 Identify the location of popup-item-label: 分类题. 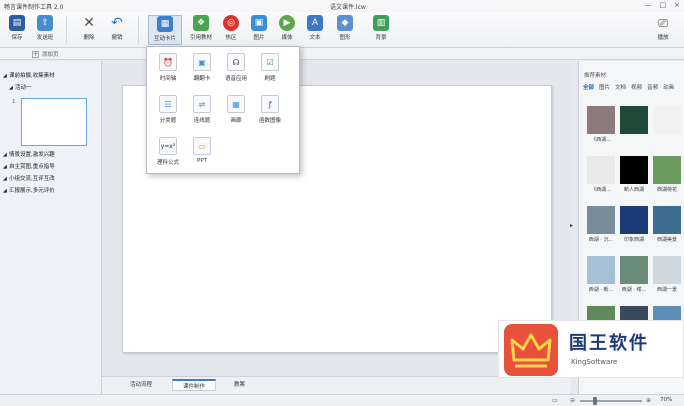
(168, 121).